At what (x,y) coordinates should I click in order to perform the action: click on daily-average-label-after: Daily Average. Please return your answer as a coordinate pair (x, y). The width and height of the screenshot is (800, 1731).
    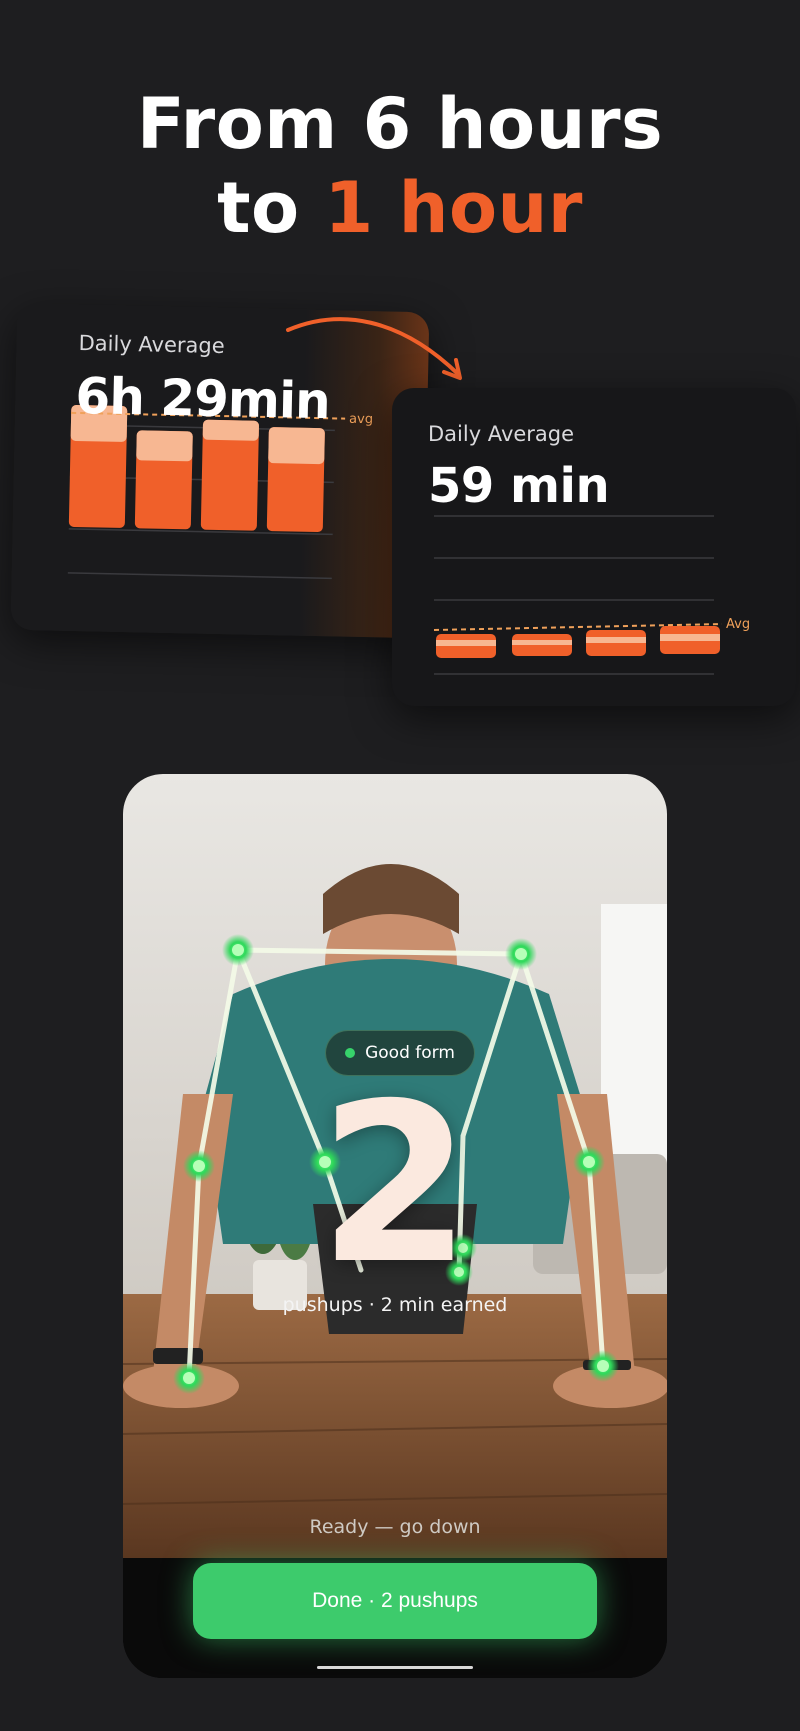
    Looking at the image, I should click on (501, 434).